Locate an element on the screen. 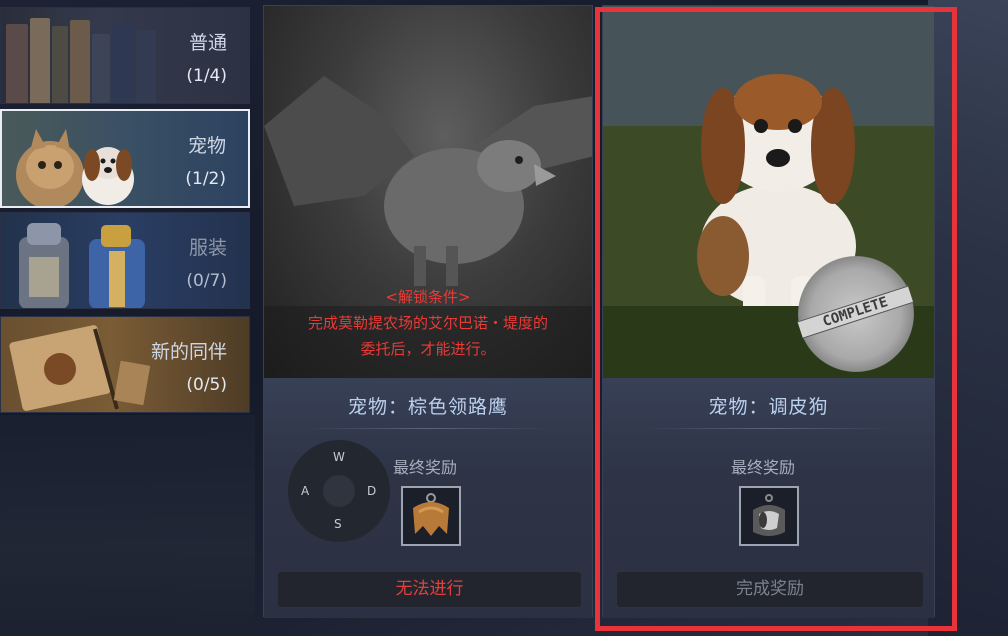 Image resolution: width=1008 pixels, height=636 pixels. leather-cape-icon is located at coordinates (431, 516).